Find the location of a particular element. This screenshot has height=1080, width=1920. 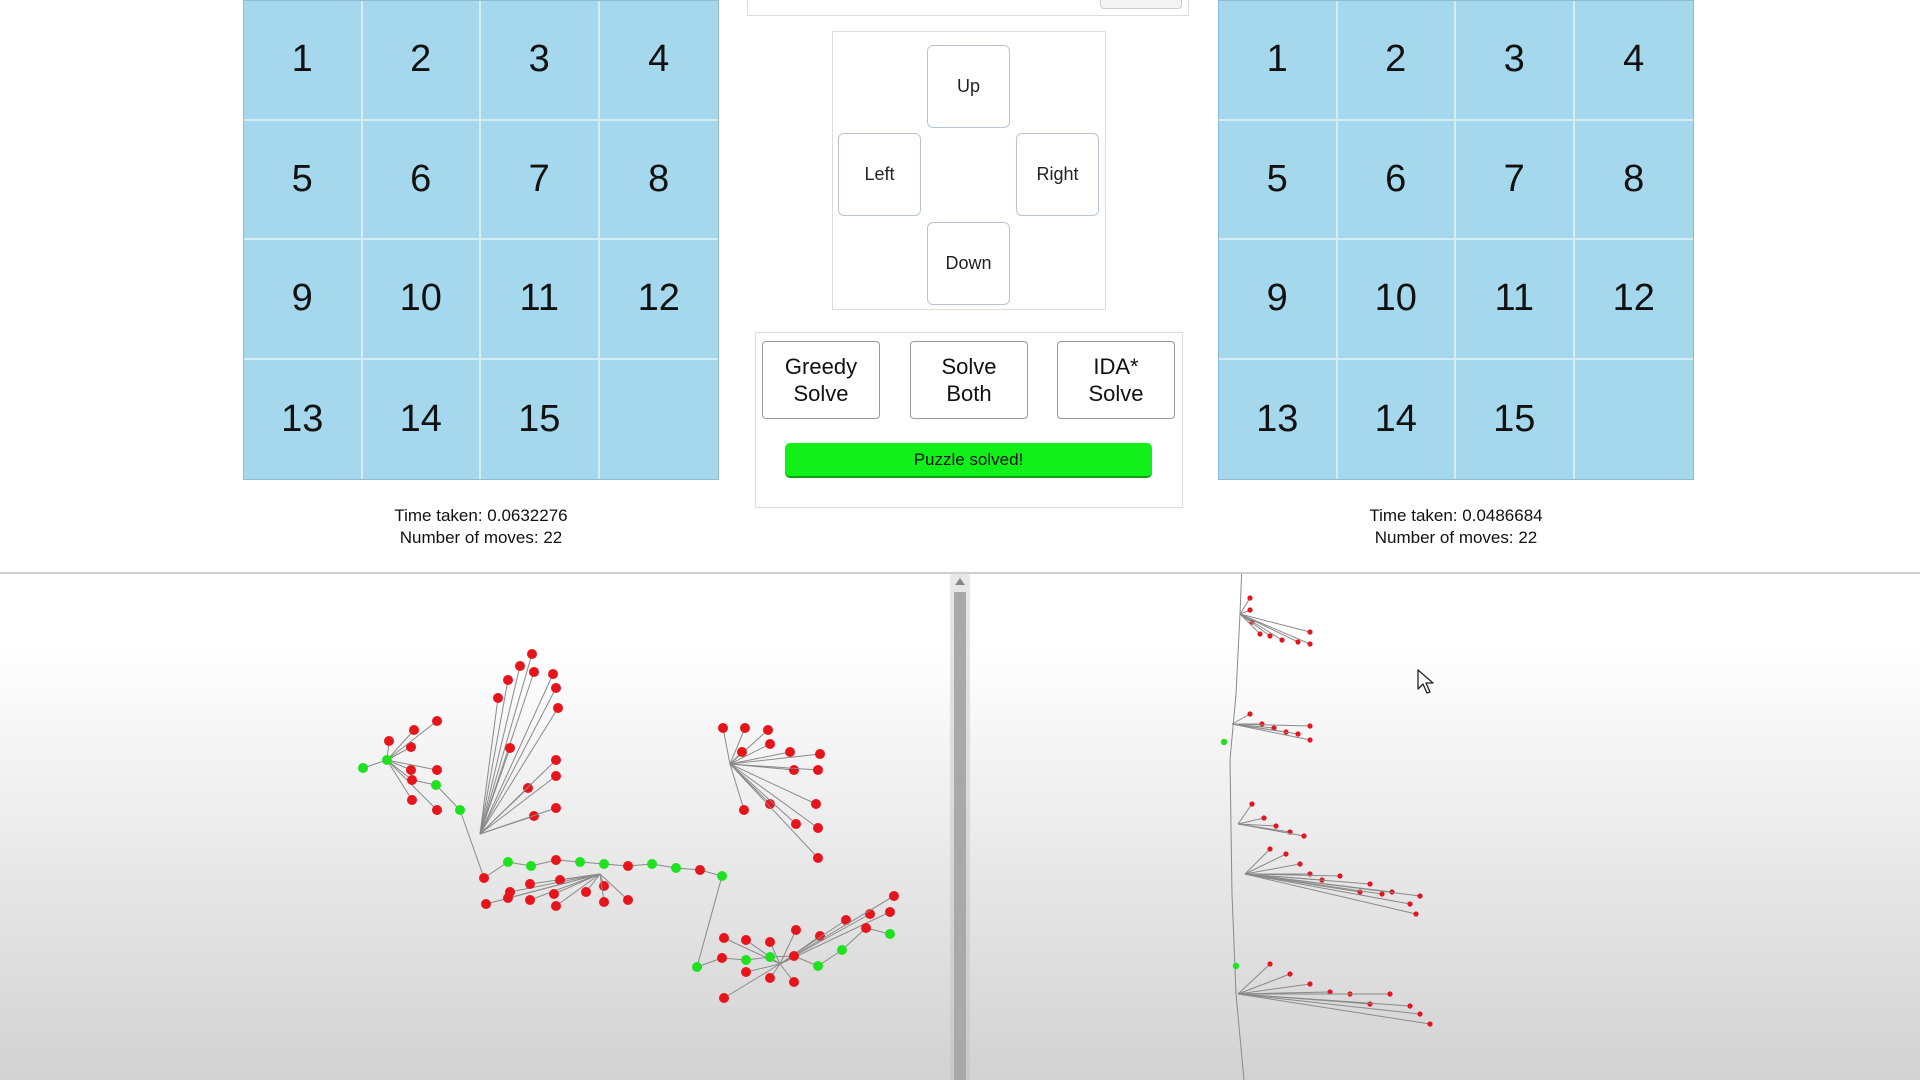

ida-puzzle-board: 1 2 3 4 5 6 7 8 9 10 11 12 13 14 15 is located at coordinates (1456, 240).